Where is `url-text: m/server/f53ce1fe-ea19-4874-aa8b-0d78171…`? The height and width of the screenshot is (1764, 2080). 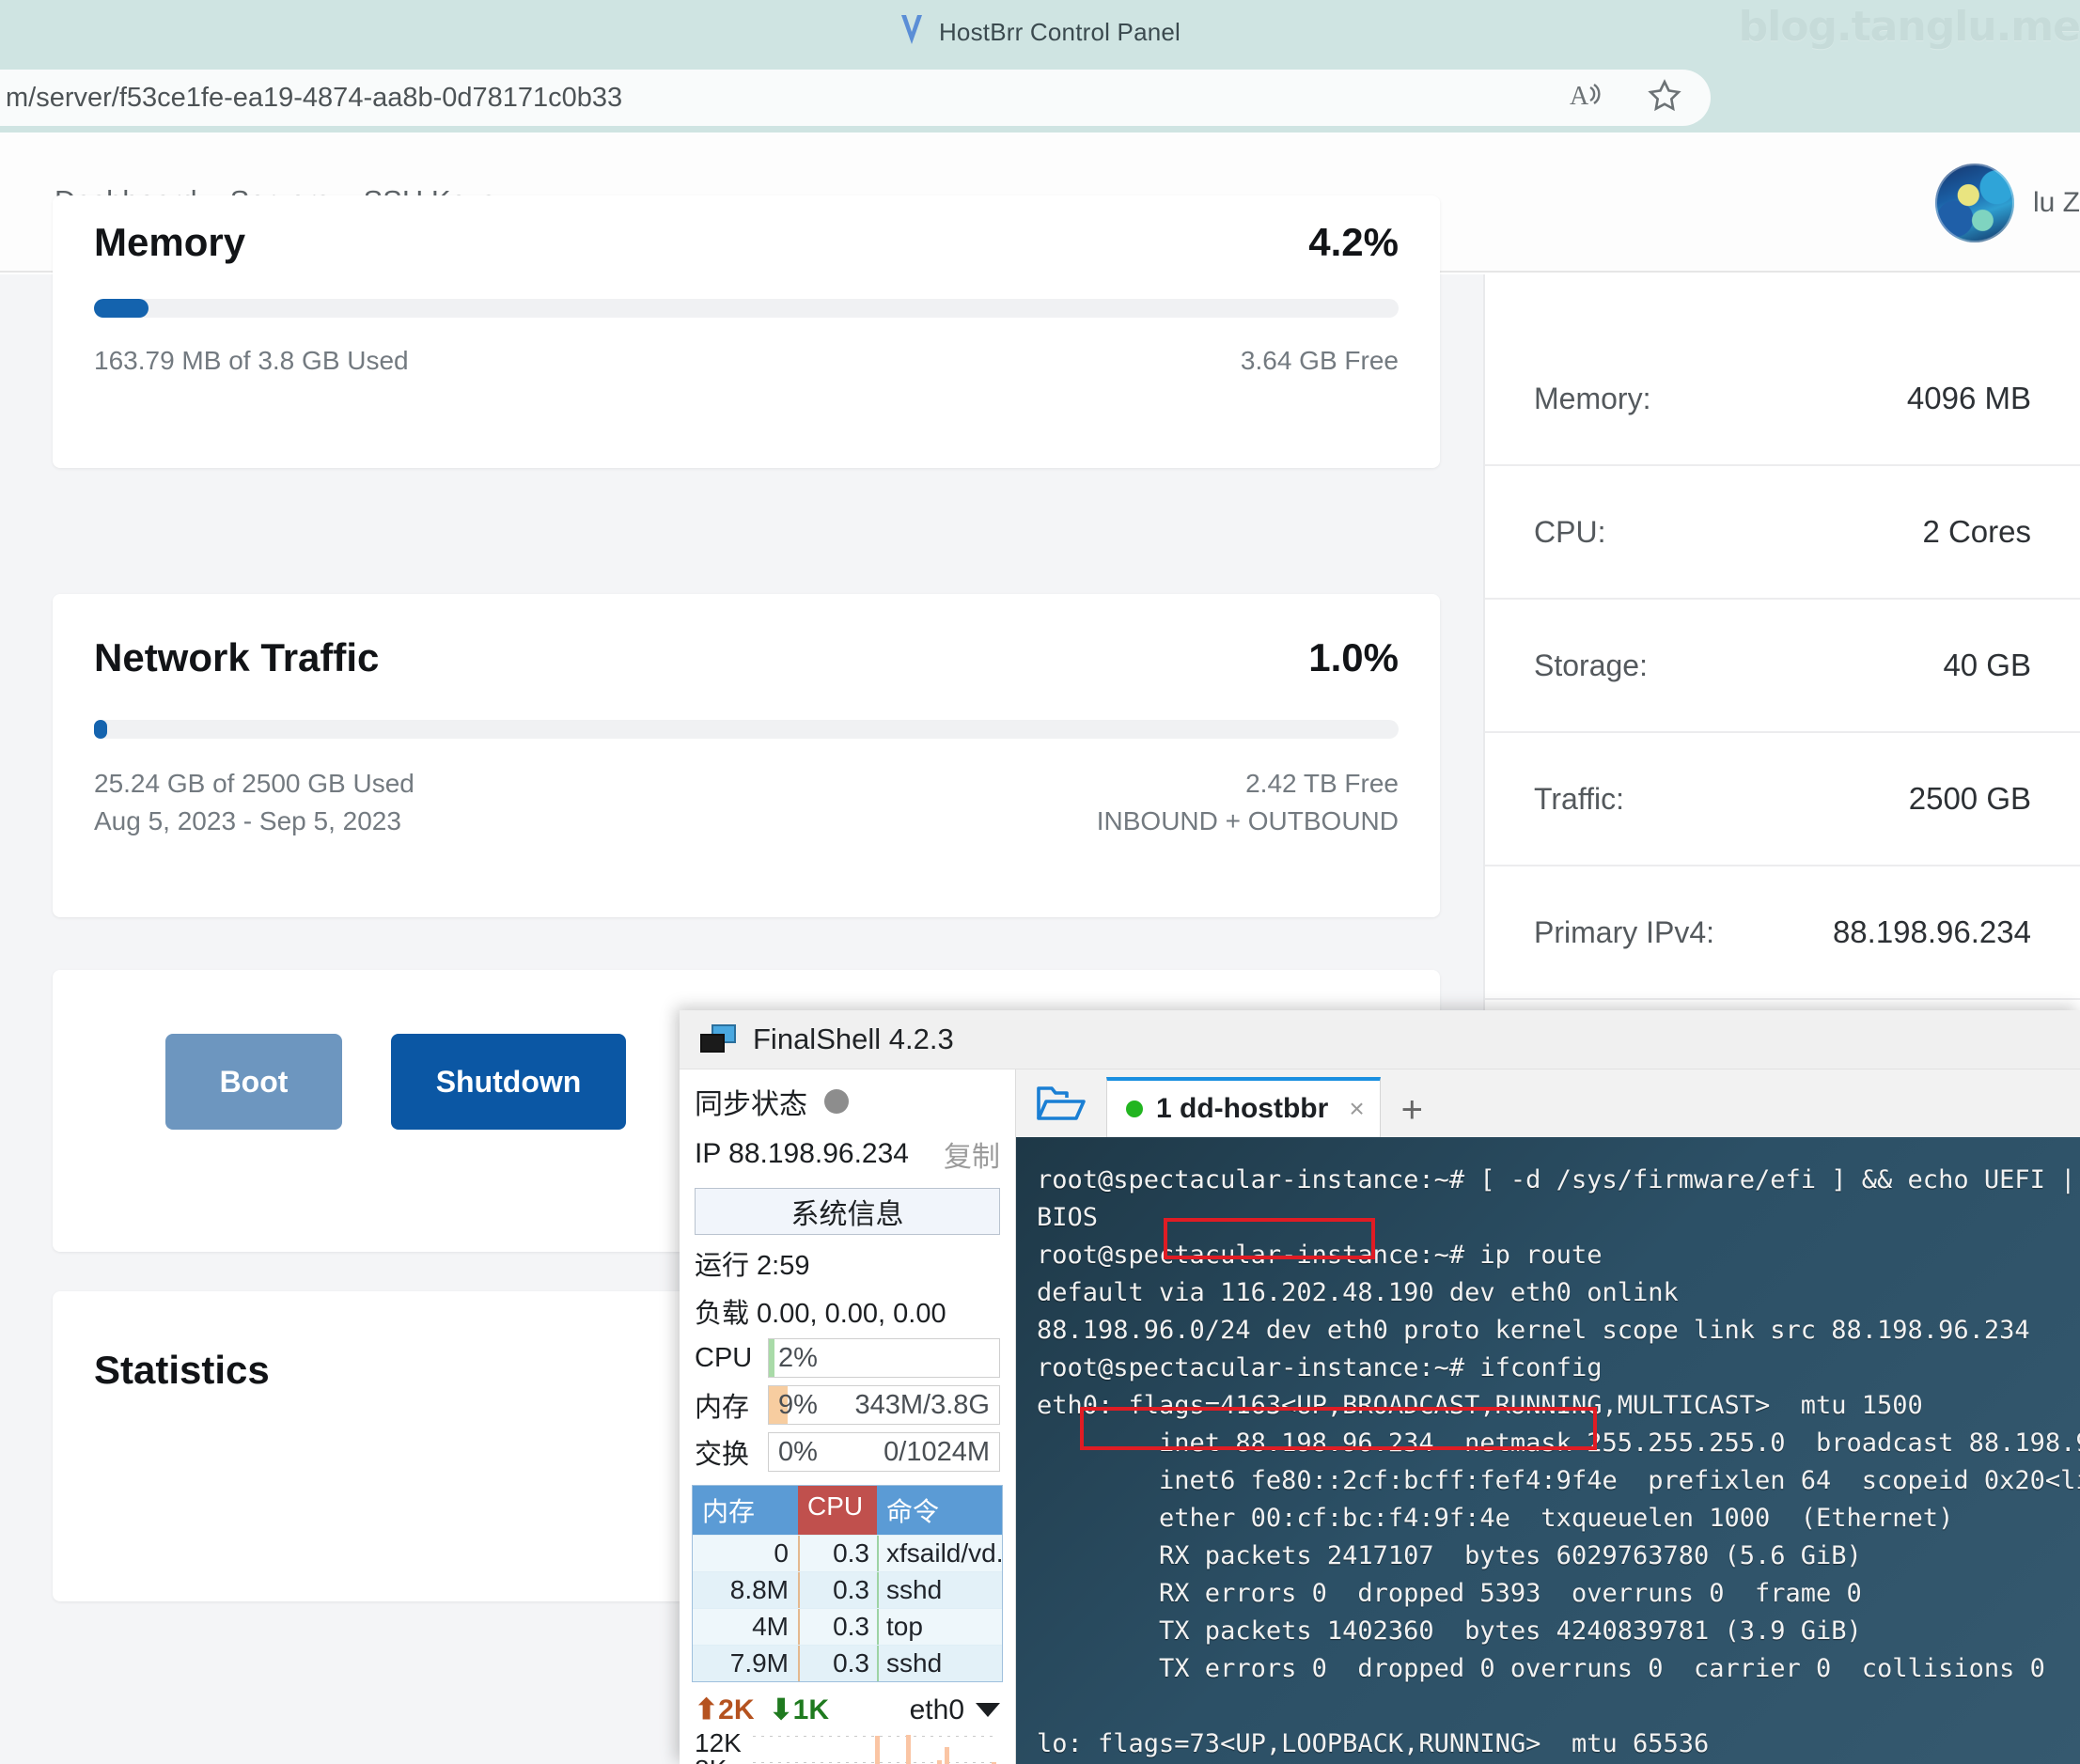
url-text: m/server/f53ce1fe-ea19-4874-aa8b-0d78171… is located at coordinates (315, 98).